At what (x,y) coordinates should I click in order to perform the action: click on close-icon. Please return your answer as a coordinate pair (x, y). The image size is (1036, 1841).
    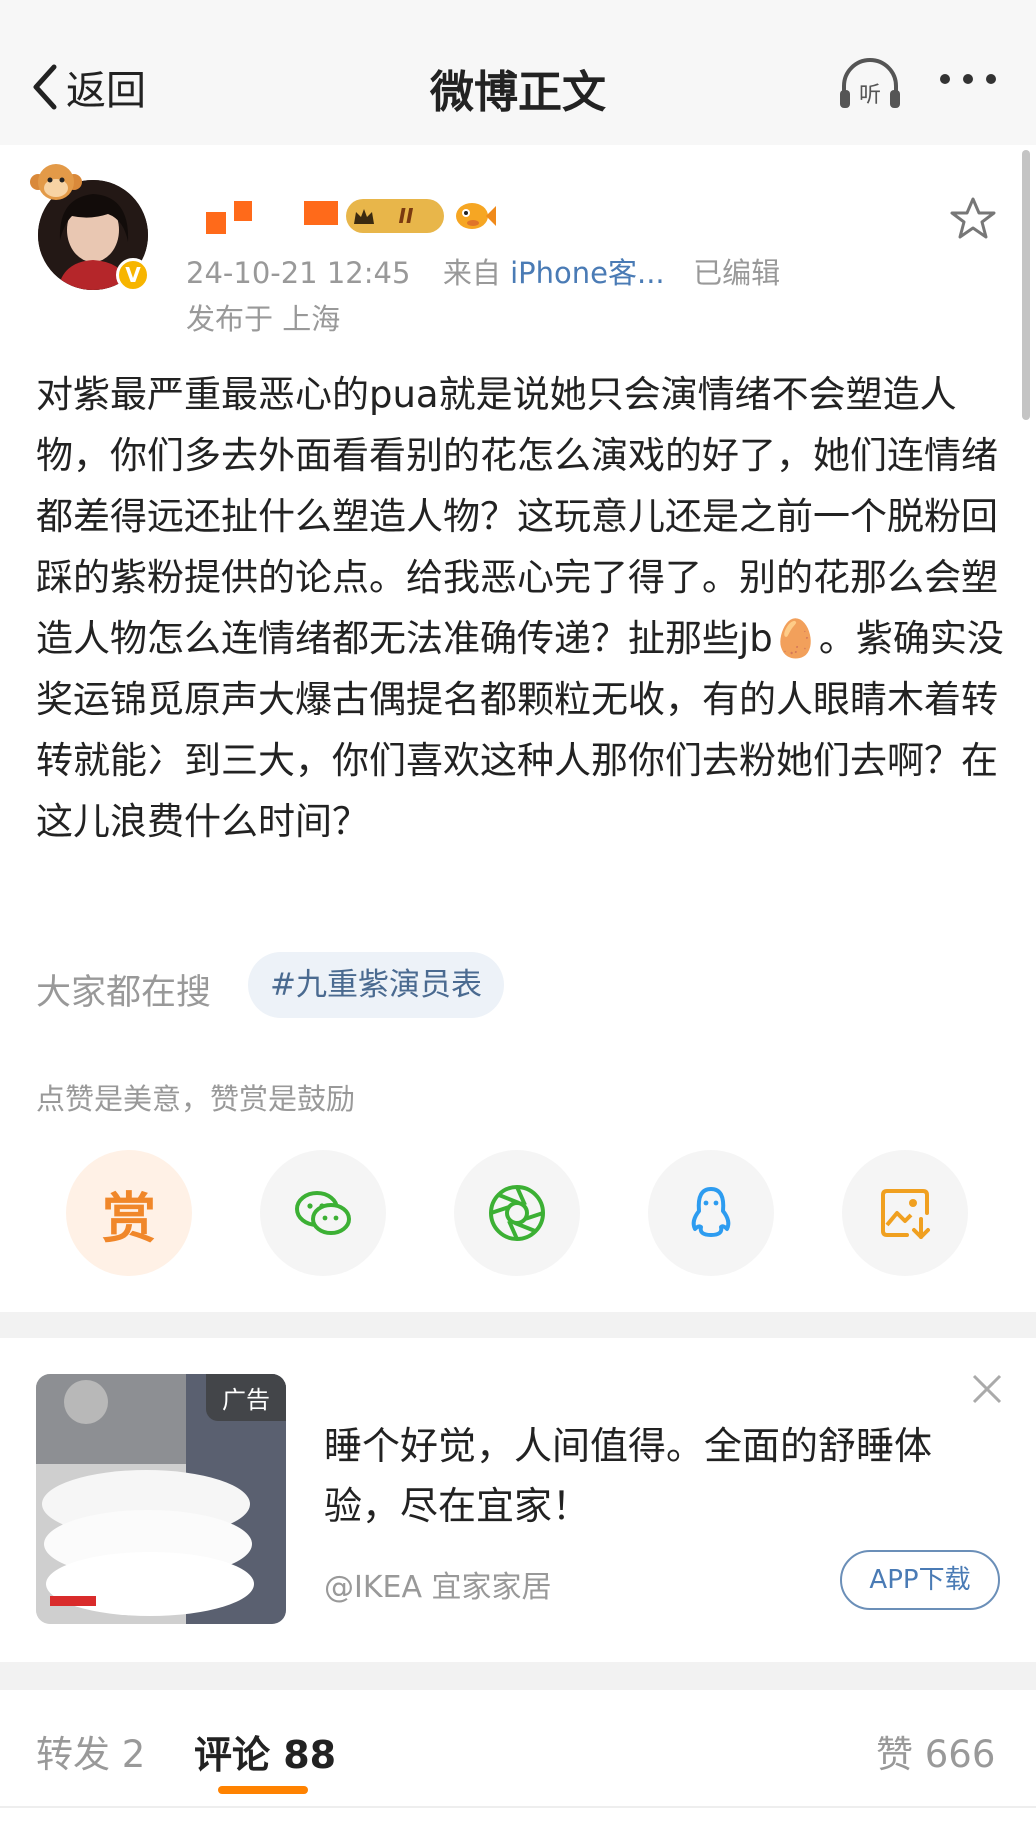
    Looking at the image, I should click on (987, 1389).